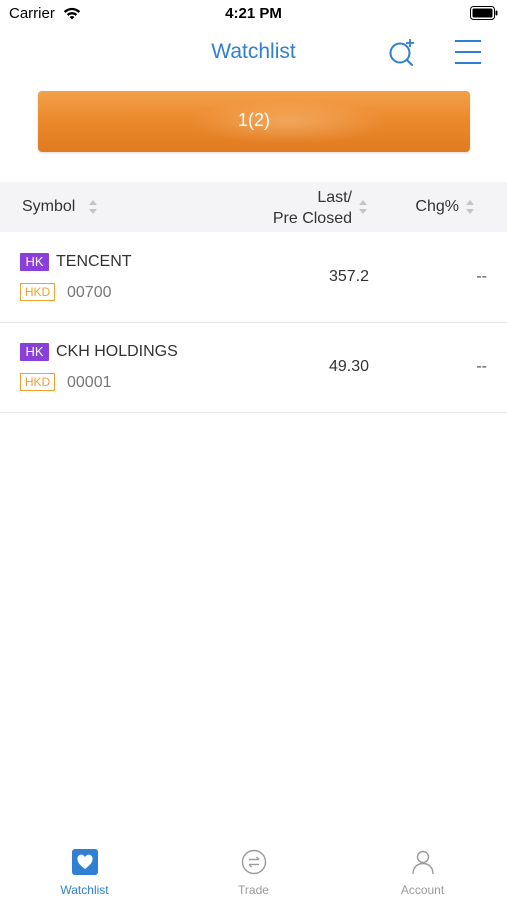  What do you see at coordinates (84, 890) in the screenshot?
I see `tab-label: Watchlist` at bounding box center [84, 890].